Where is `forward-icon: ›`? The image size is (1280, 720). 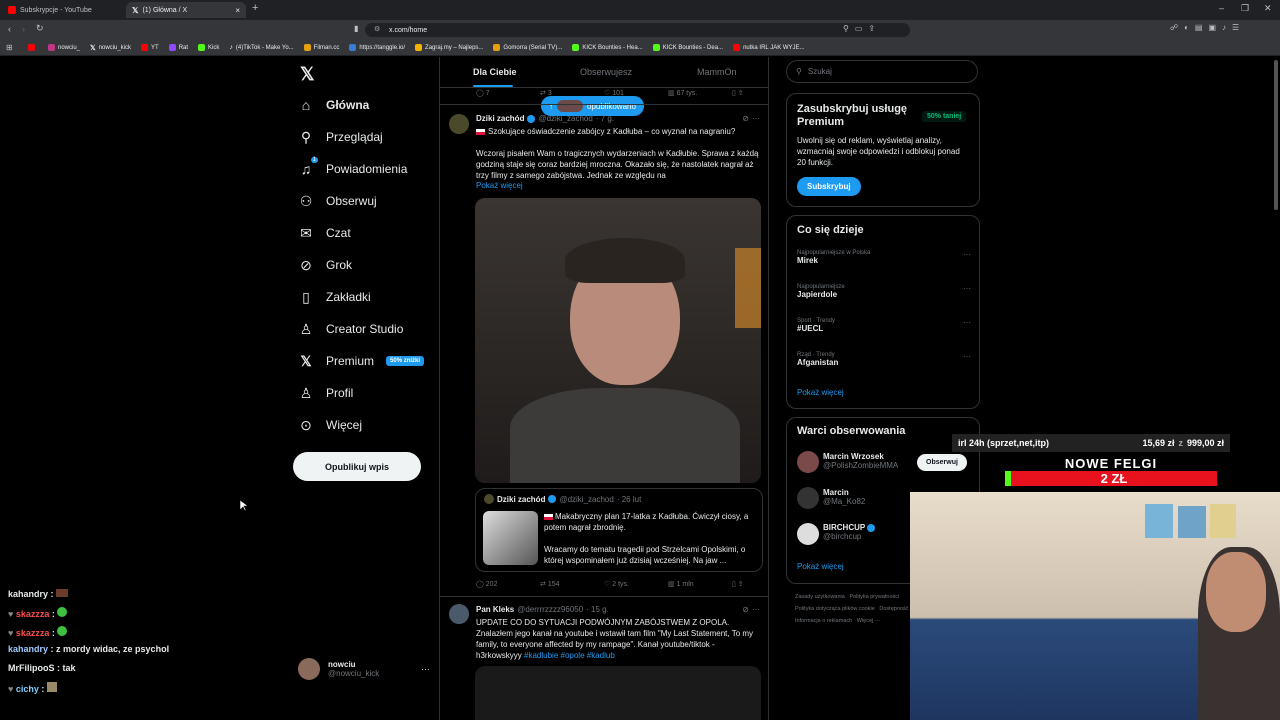
forward-icon: › is located at coordinates (23, 29).